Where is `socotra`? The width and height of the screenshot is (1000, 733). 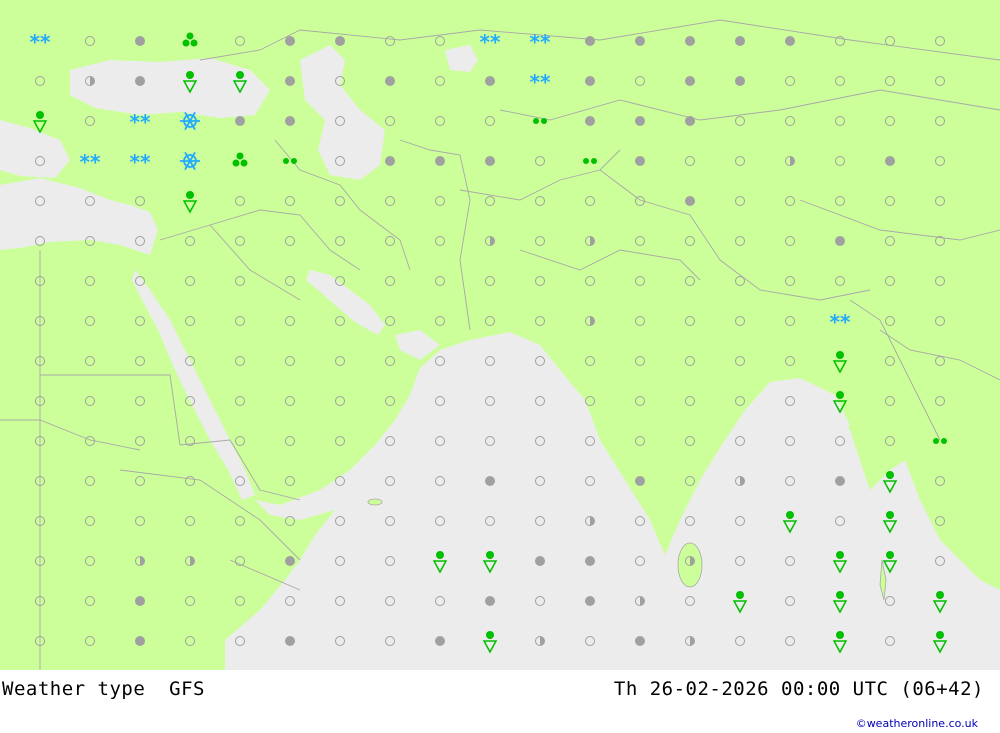
socotra is located at coordinates (375, 502).